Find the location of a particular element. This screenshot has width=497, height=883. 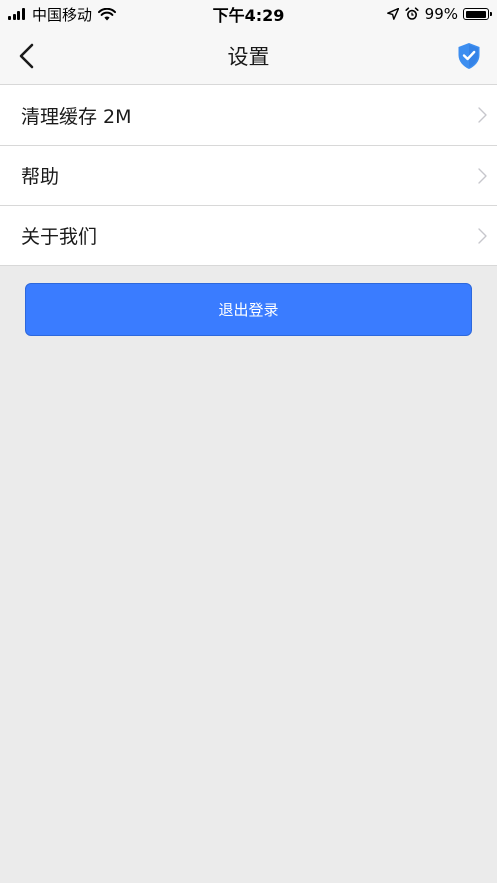

nav-bar: 设置 is located at coordinates (248, 56).